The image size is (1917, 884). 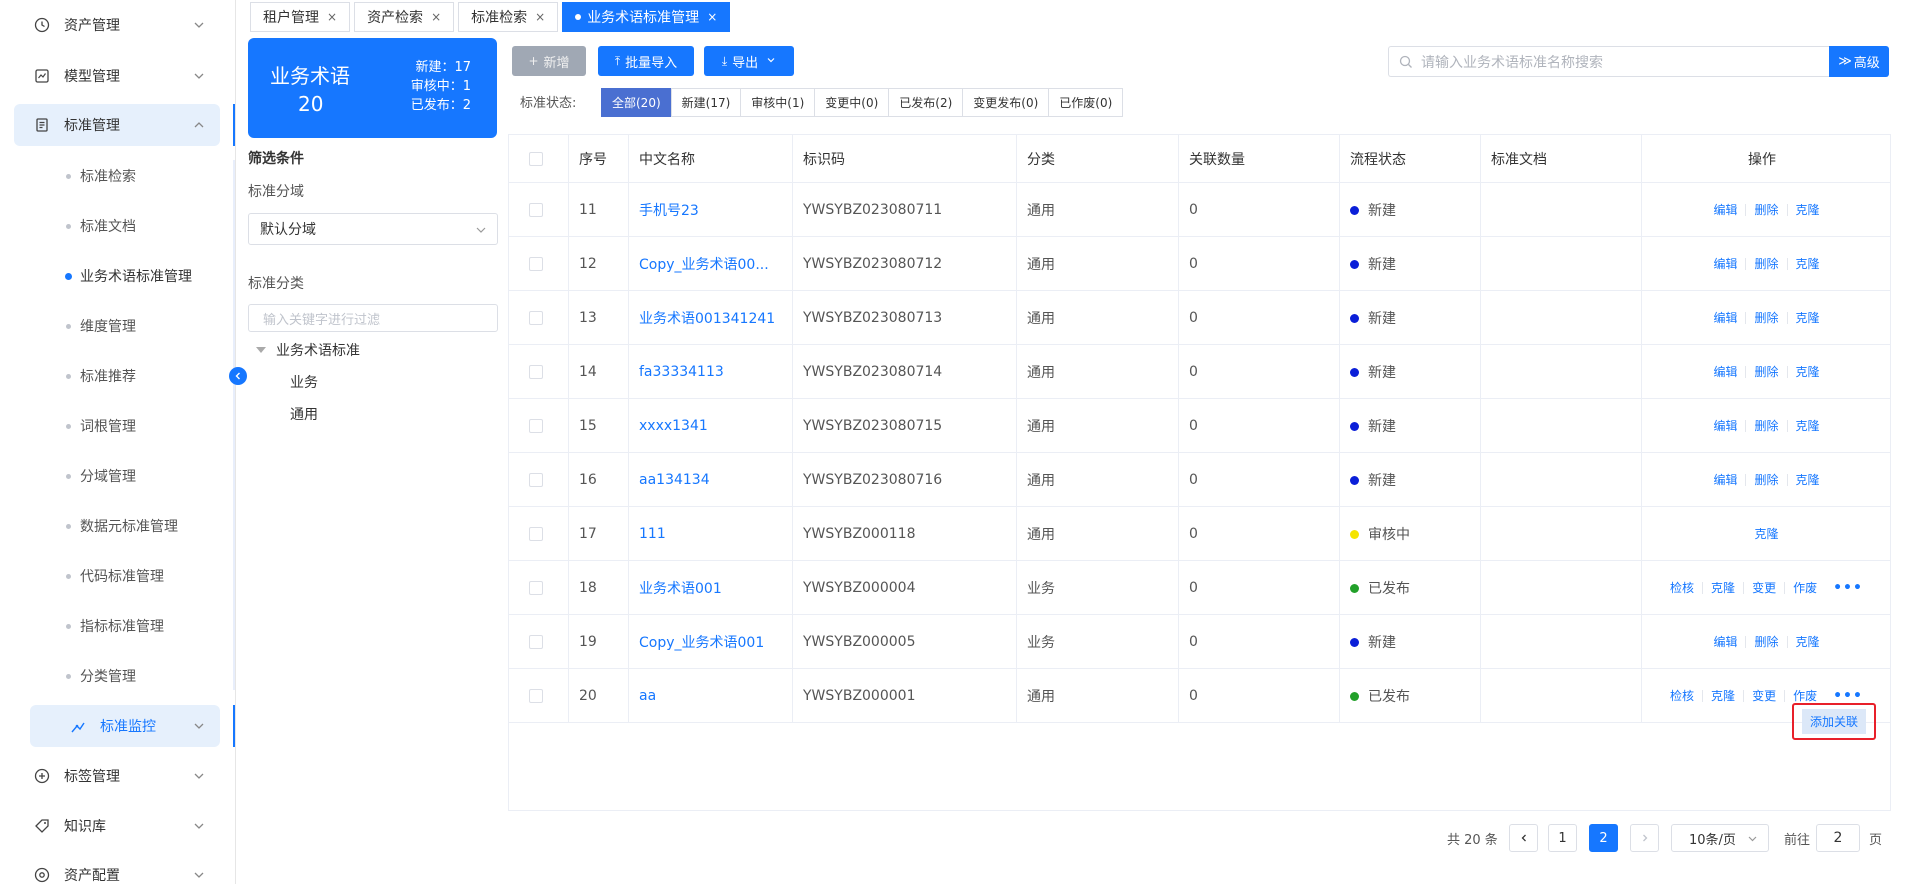 I want to click on cell-name-link: 业务术语001, so click(x=680, y=588).